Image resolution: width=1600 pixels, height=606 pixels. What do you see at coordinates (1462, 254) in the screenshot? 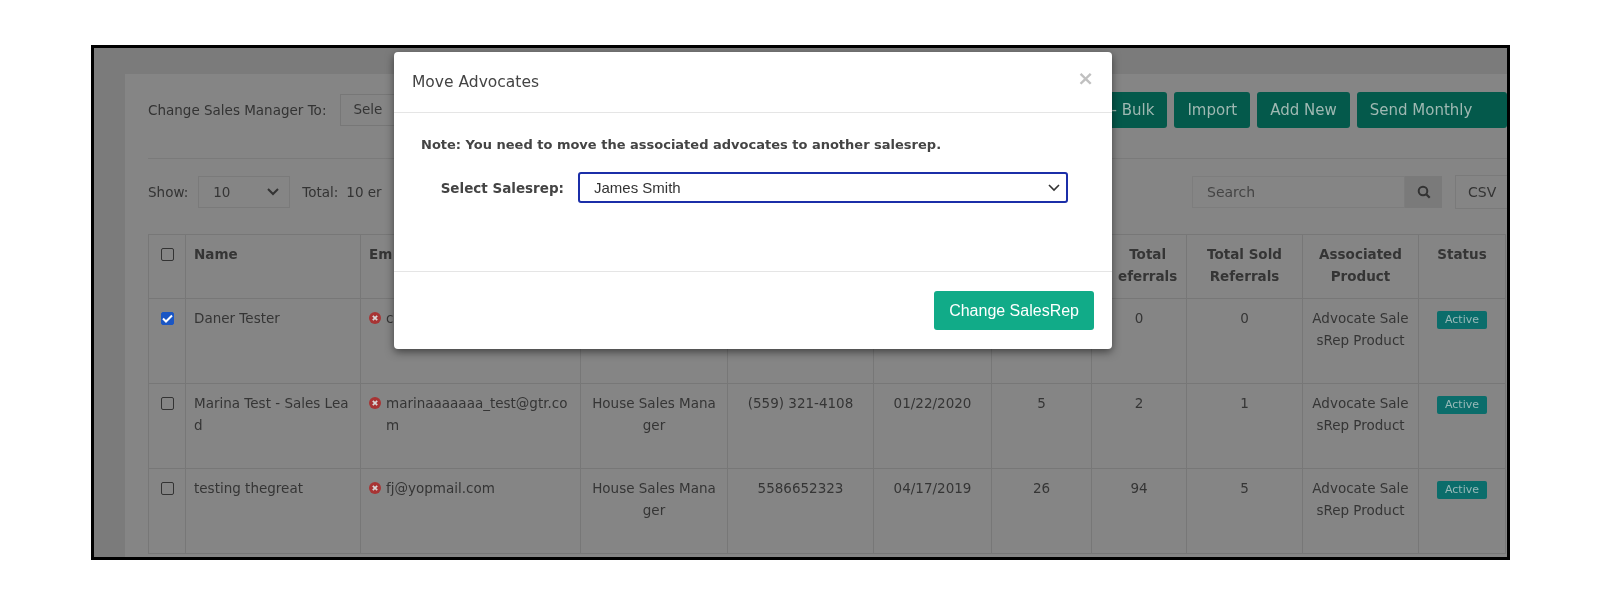
I see `column-header: Status` at bounding box center [1462, 254].